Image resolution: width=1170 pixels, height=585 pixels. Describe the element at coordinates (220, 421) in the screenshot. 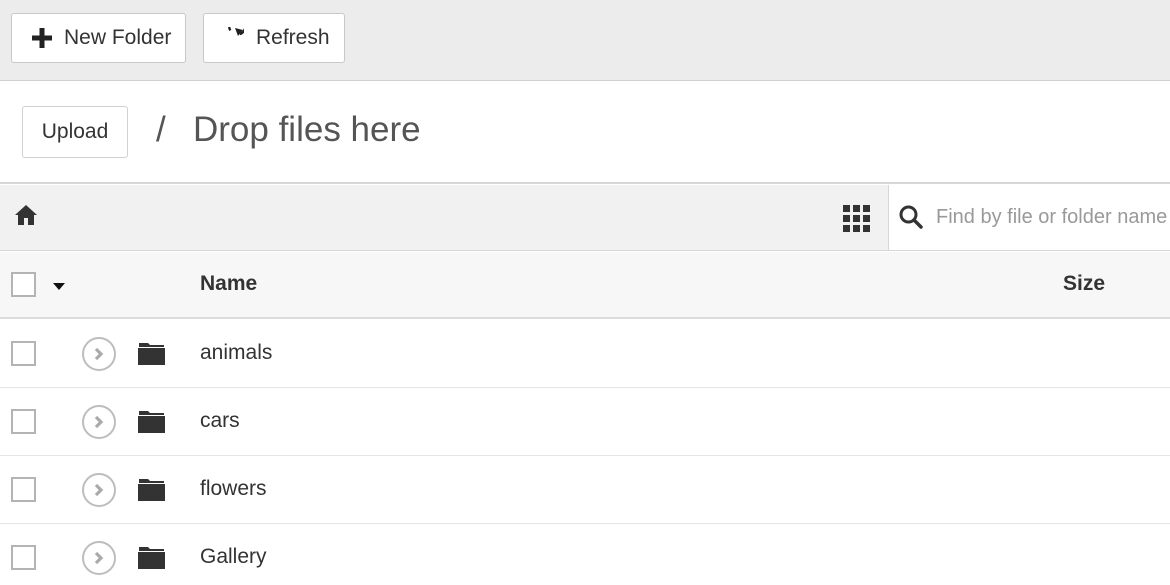

I see `file-name: cars` at that location.